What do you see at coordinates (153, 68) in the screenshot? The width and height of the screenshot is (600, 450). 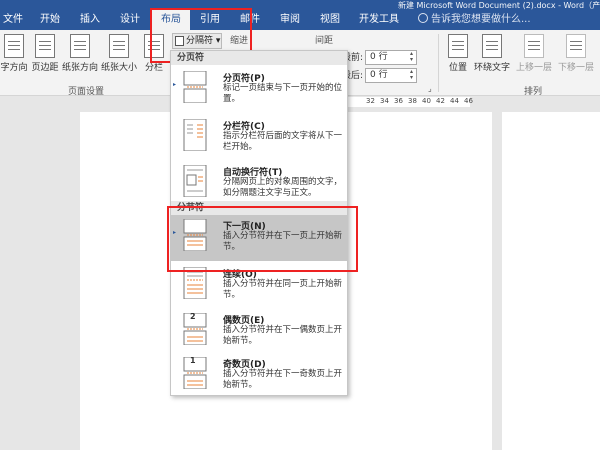 I see `columns-label: 分栏` at bounding box center [153, 68].